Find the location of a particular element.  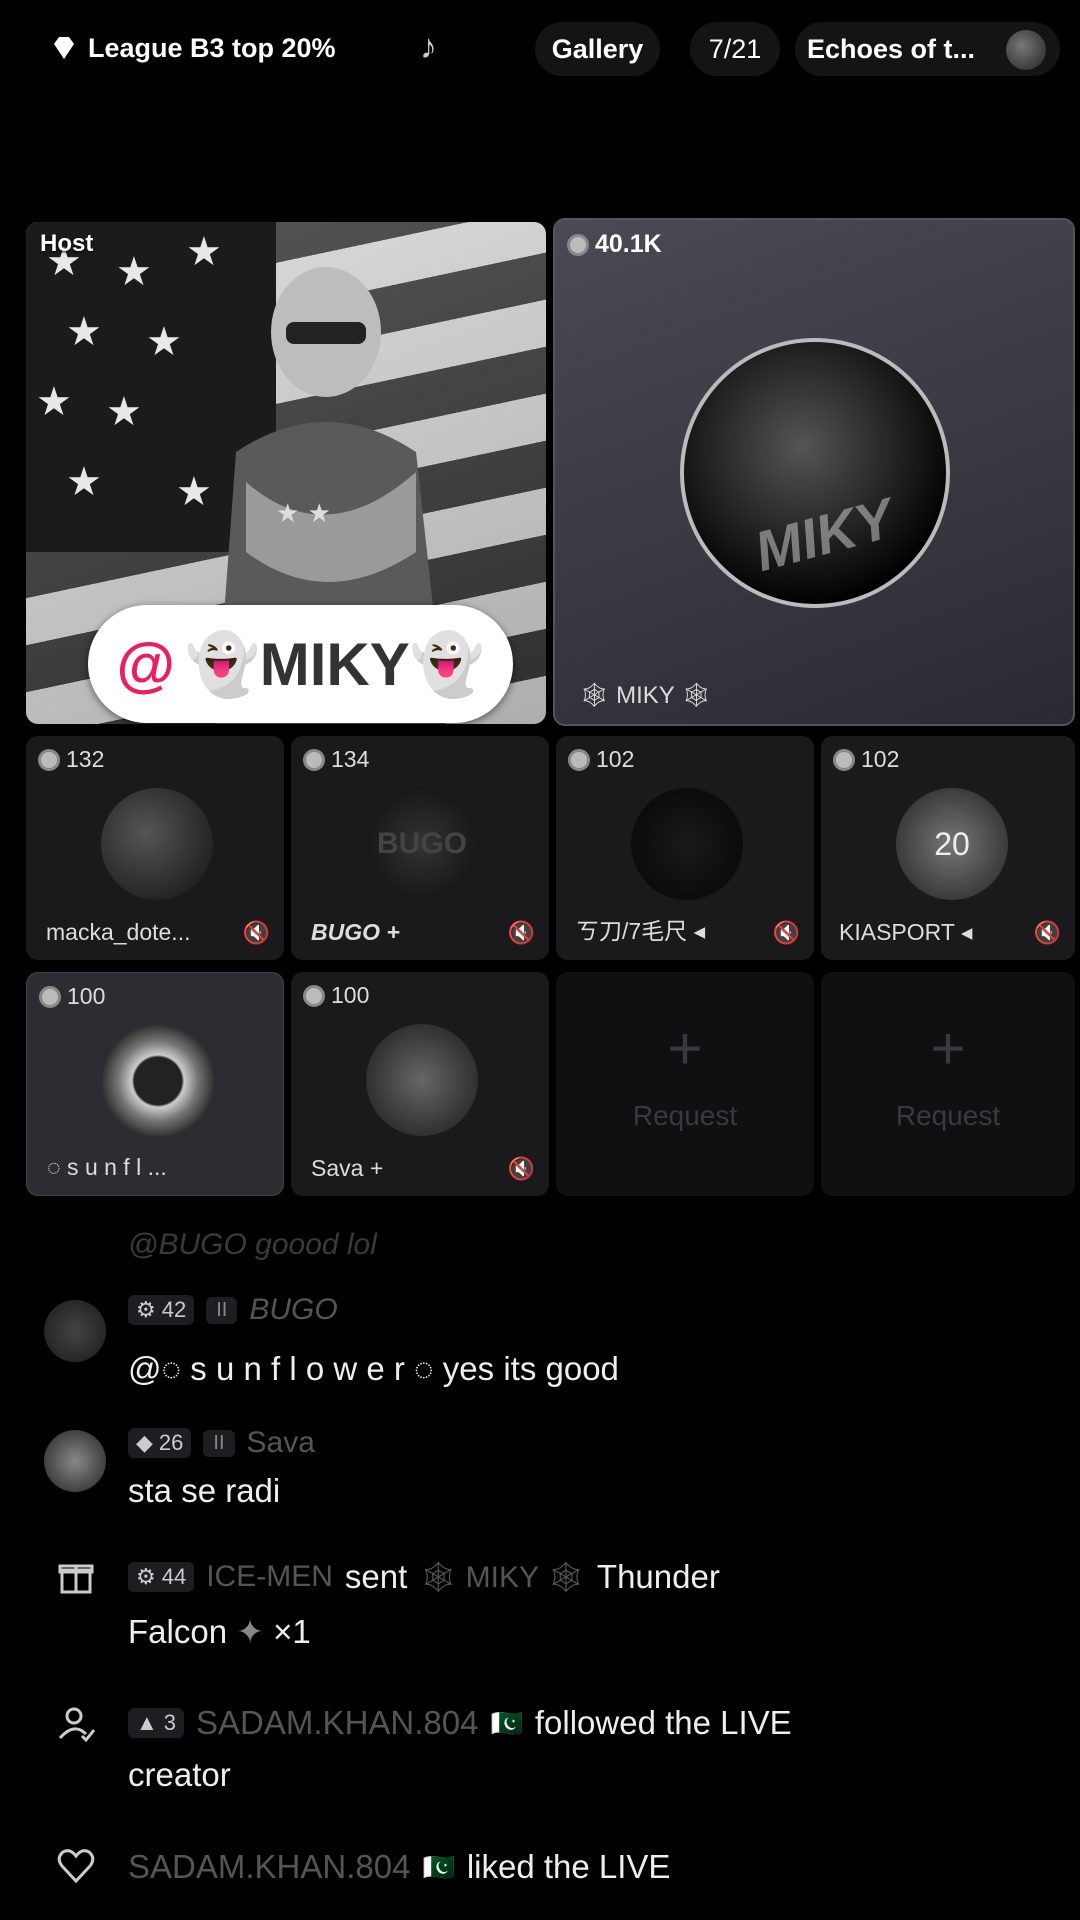

guest-name: 🕸 MIKY 🕸 is located at coordinates (645, 695).